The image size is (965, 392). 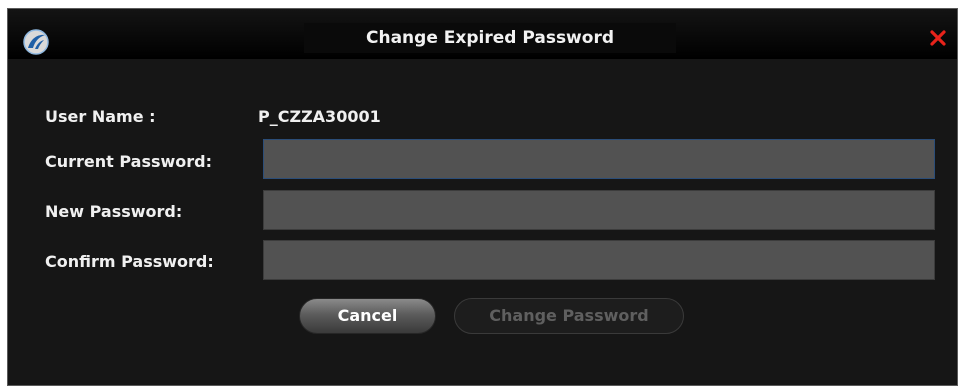 I want to click on title-bar: Change Expired Password, so click(x=482, y=34).